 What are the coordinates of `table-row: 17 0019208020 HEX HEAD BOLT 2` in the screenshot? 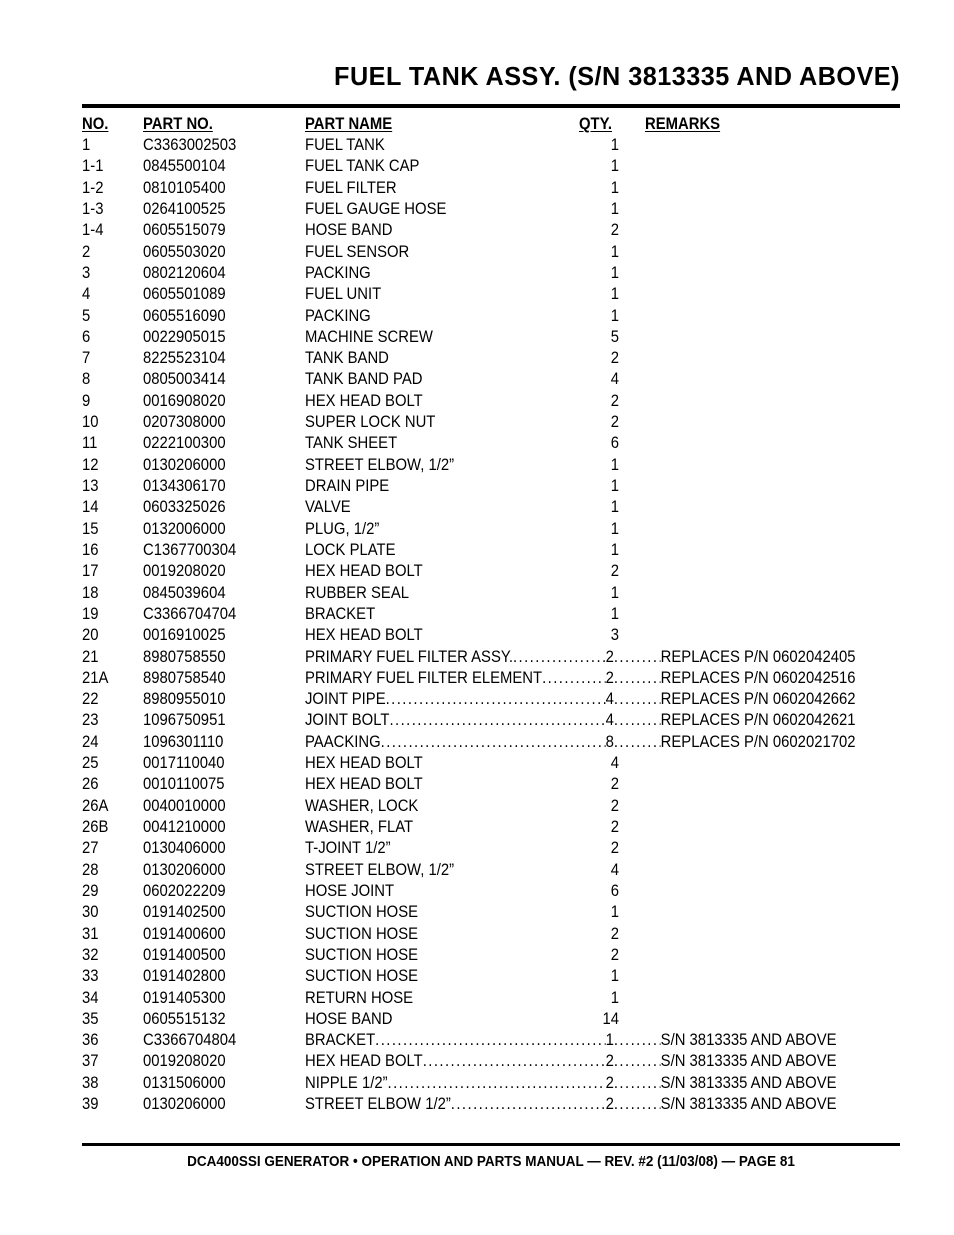 It's located at (512, 571).